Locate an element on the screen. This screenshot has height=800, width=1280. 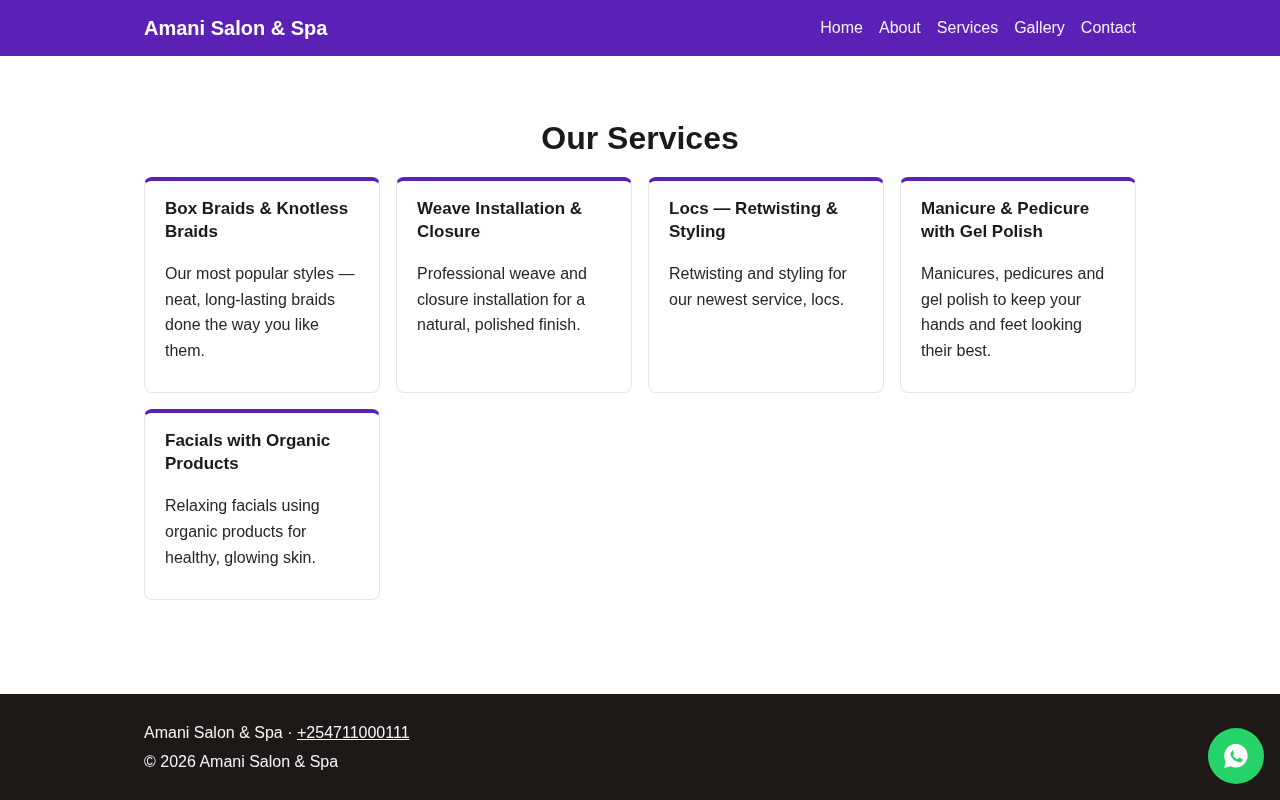
nav-link: About is located at coordinates (900, 28).